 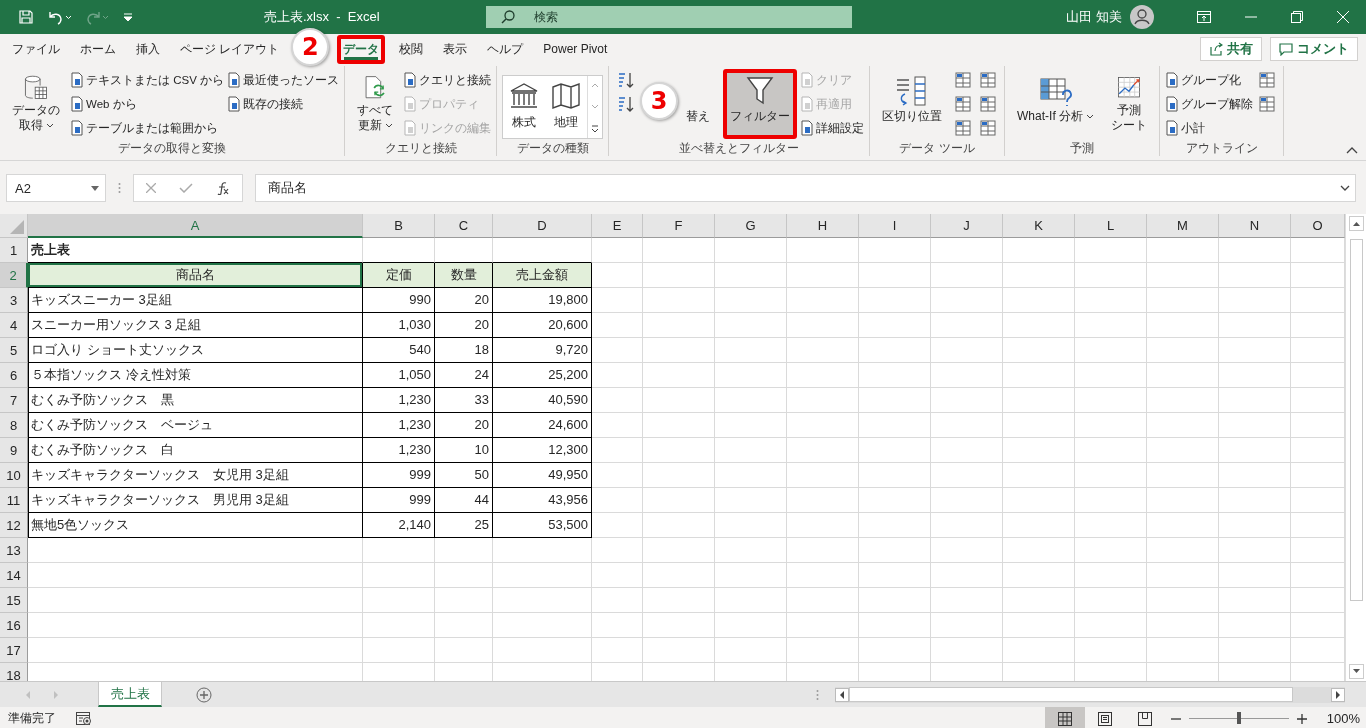 I want to click on row-header: 18, so click(x=14, y=672).